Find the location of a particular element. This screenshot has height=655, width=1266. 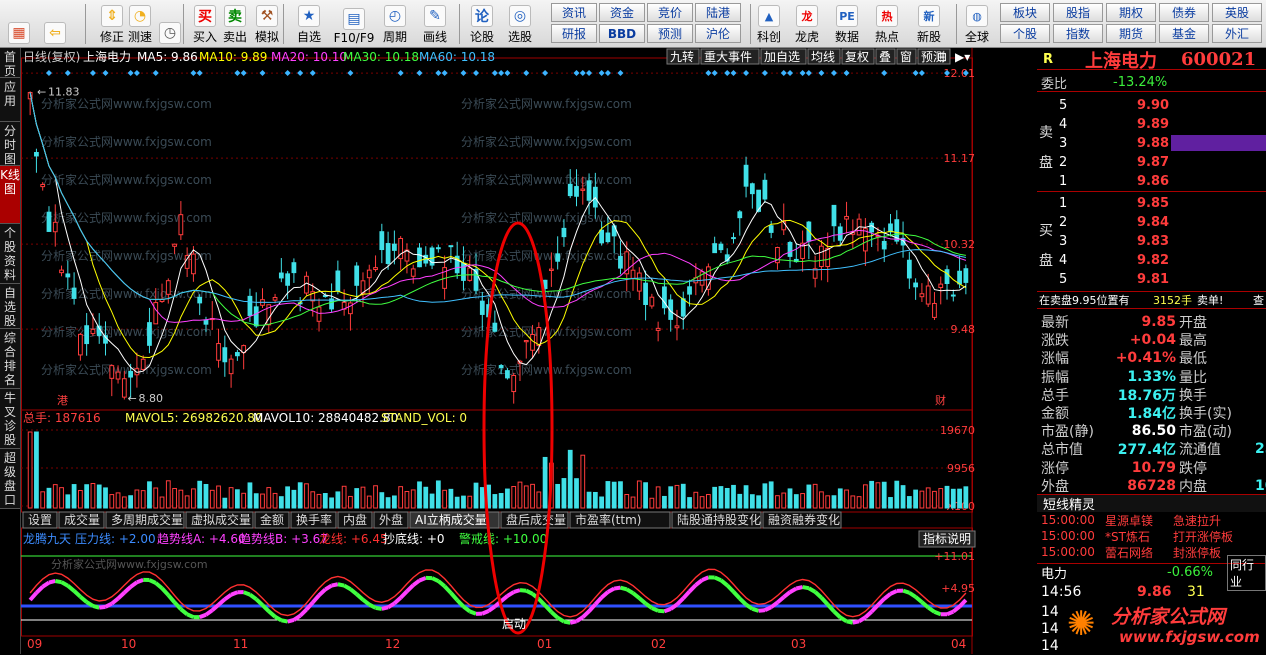

toolbar-star-button: ★自选 is located at coordinates (309, 24).